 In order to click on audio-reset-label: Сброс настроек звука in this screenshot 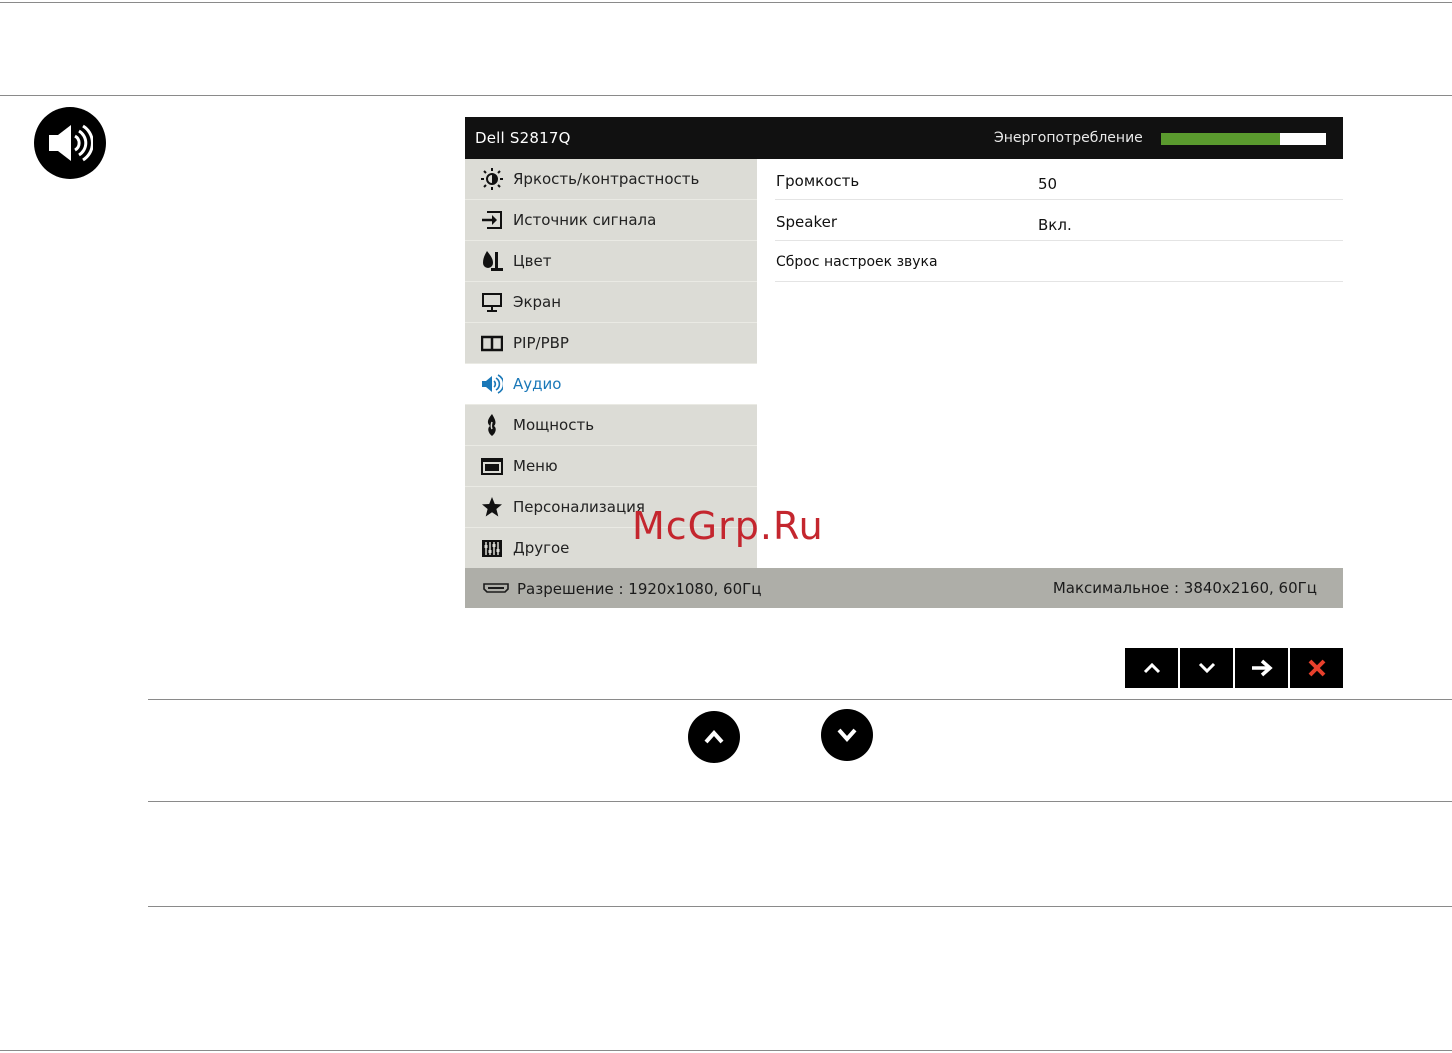, I will do `click(857, 262)`.